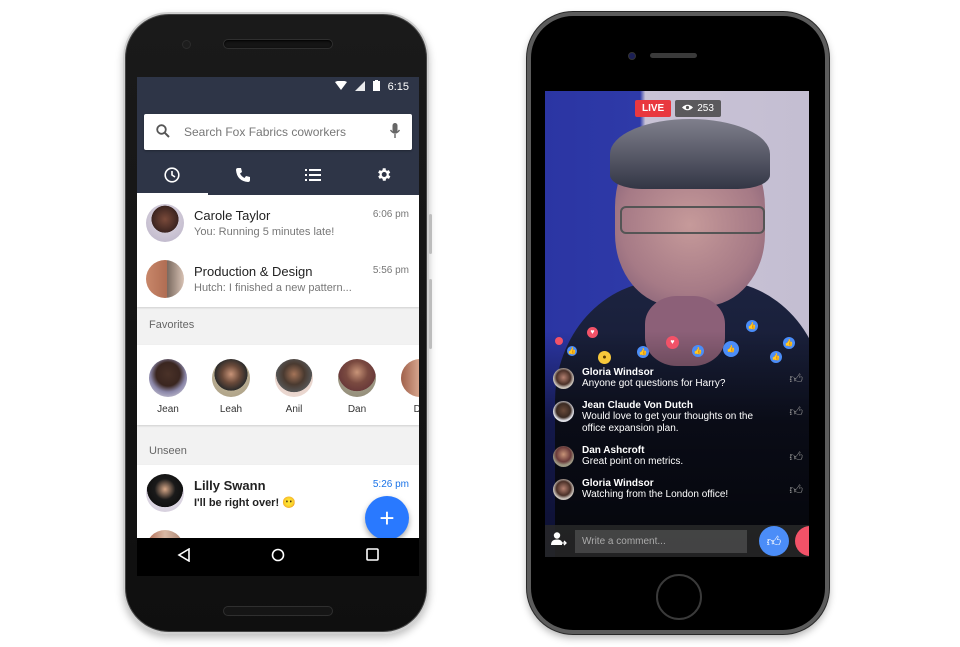 This screenshot has width=960, height=647. I want to click on plus-icon: +, so click(387, 517).